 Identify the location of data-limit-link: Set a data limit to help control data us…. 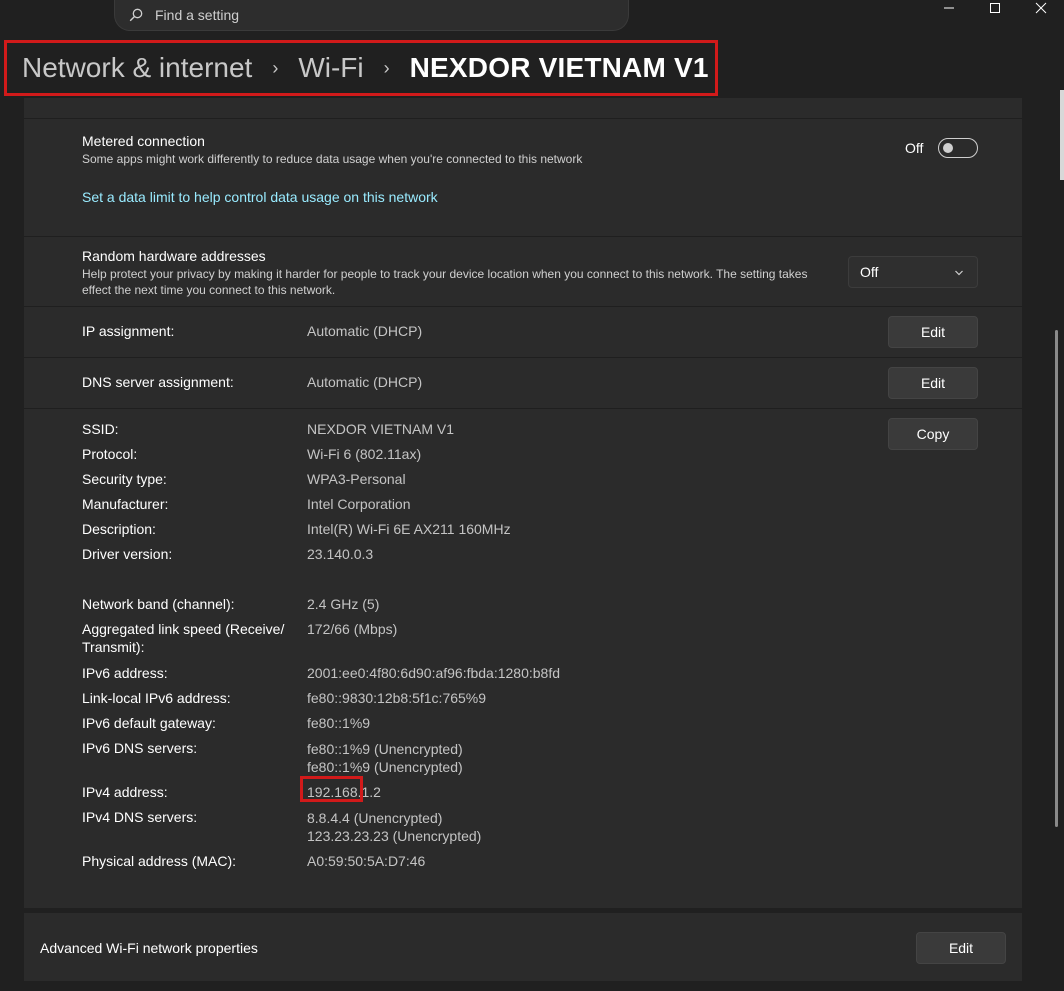
(260, 197).